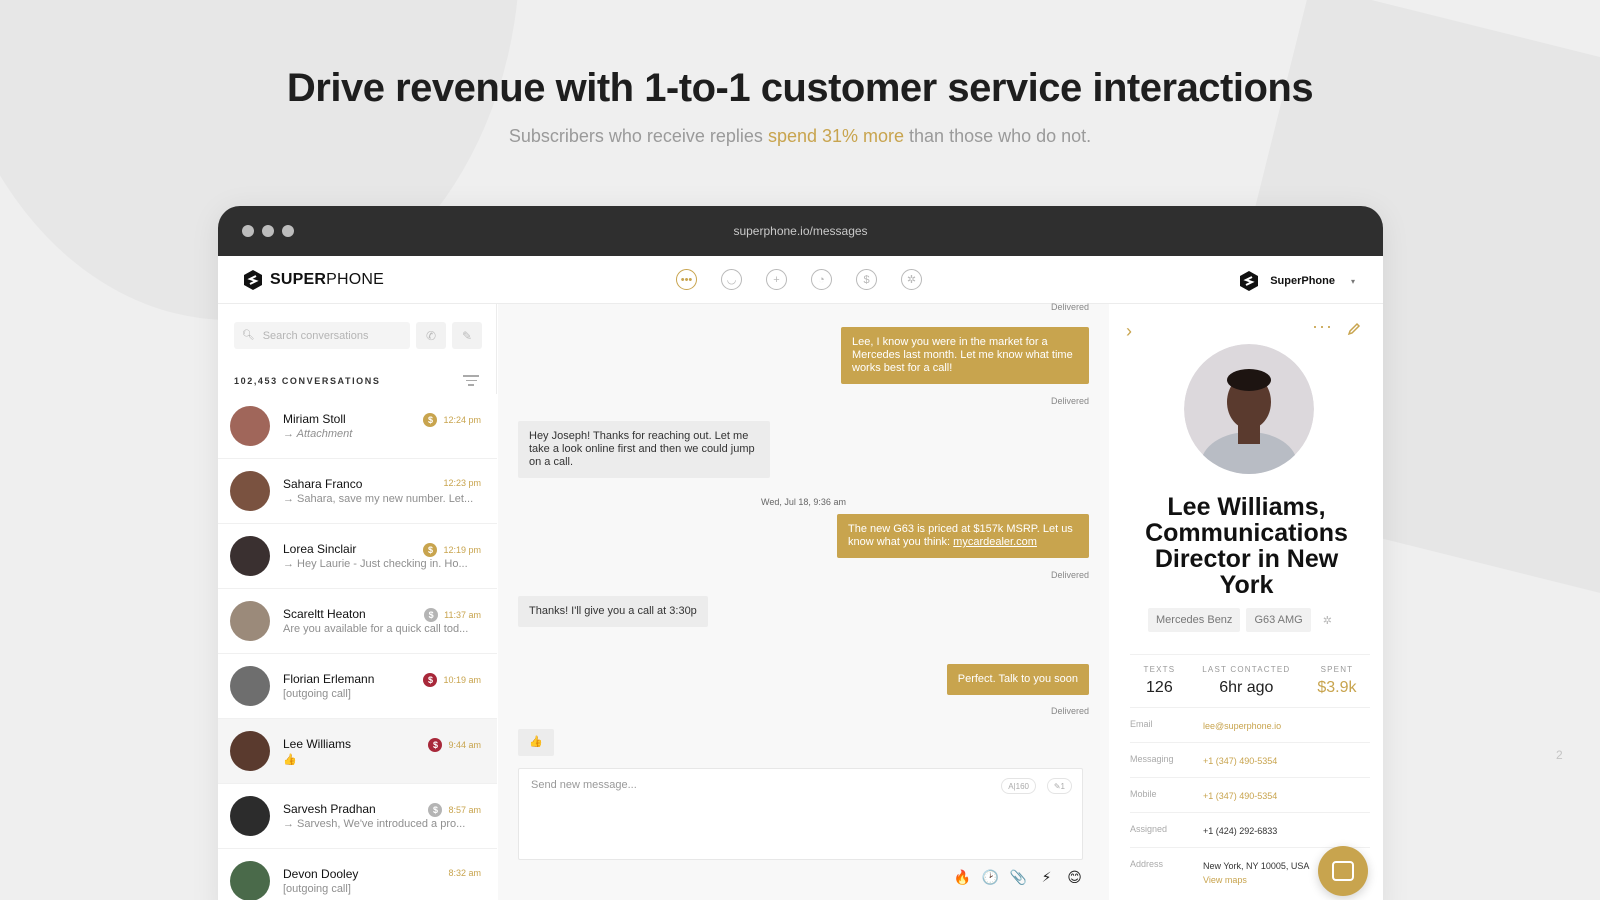  I want to click on conversation-time: 12:23 pm, so click(462, 483).